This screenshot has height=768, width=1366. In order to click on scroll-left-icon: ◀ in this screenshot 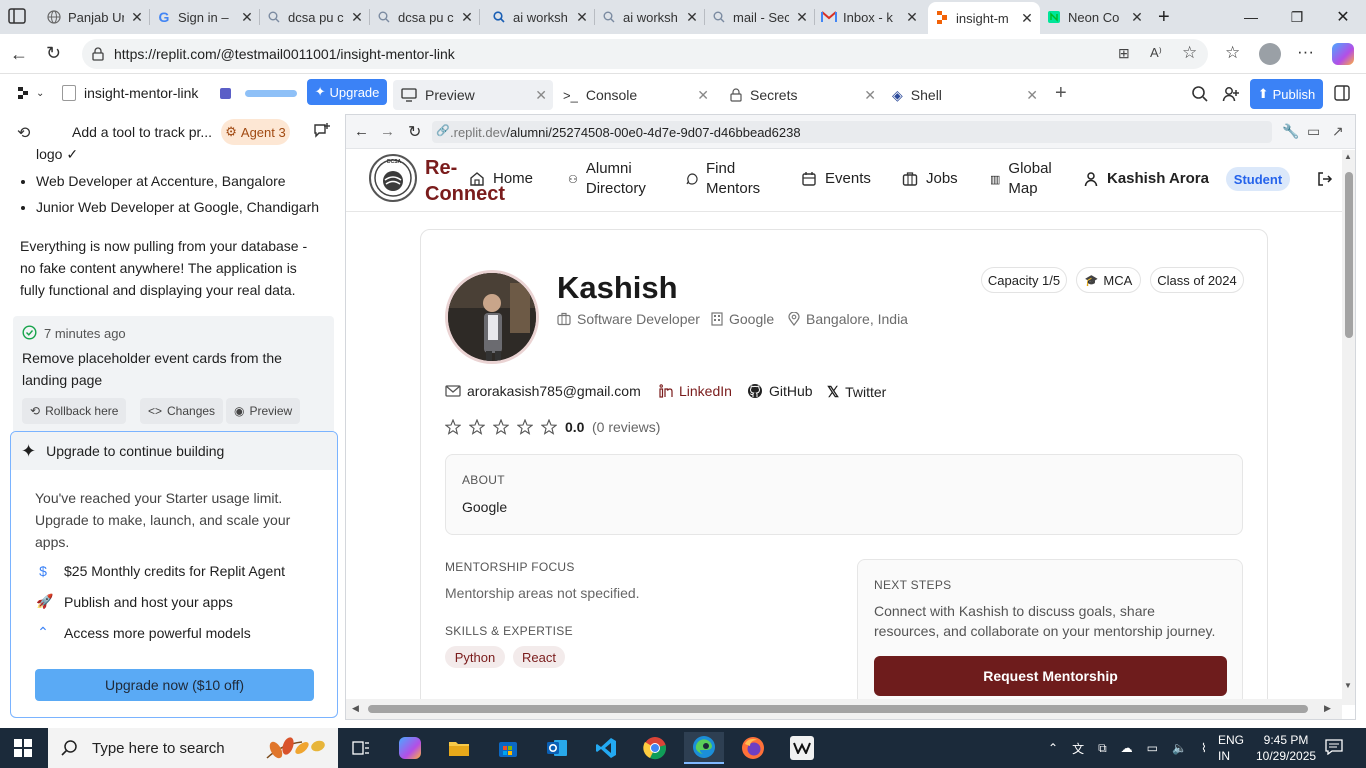, I will do `click(355, 708)`.